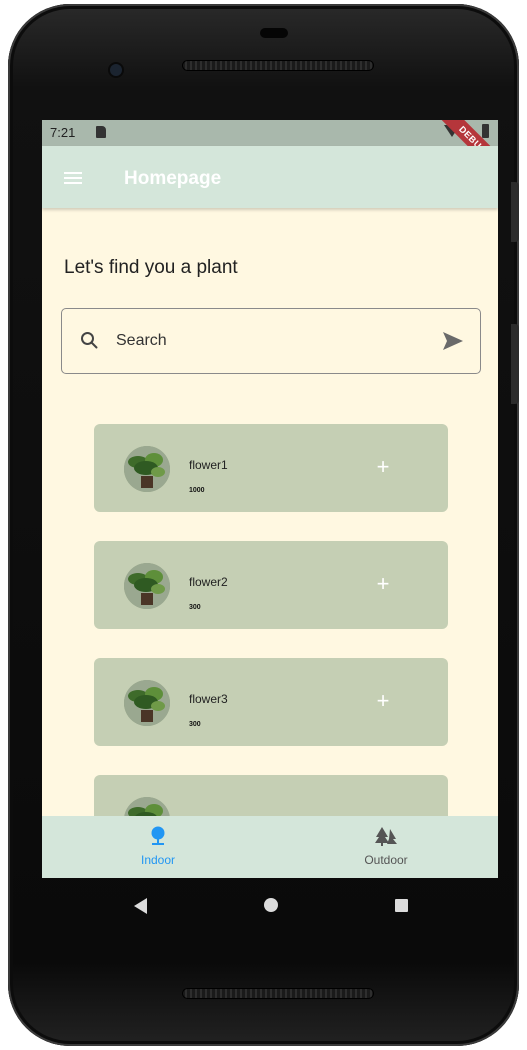 This screenshot has height=1050, width=527. Describe the element at coordinates (274, 33) in the screenshot. I see `top-notch` at that location.